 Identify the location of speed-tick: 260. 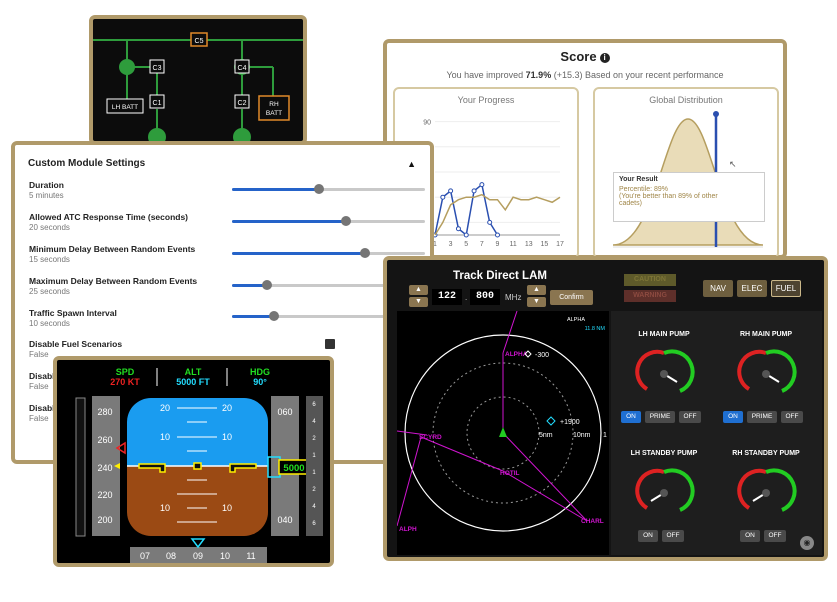
(104, 440).